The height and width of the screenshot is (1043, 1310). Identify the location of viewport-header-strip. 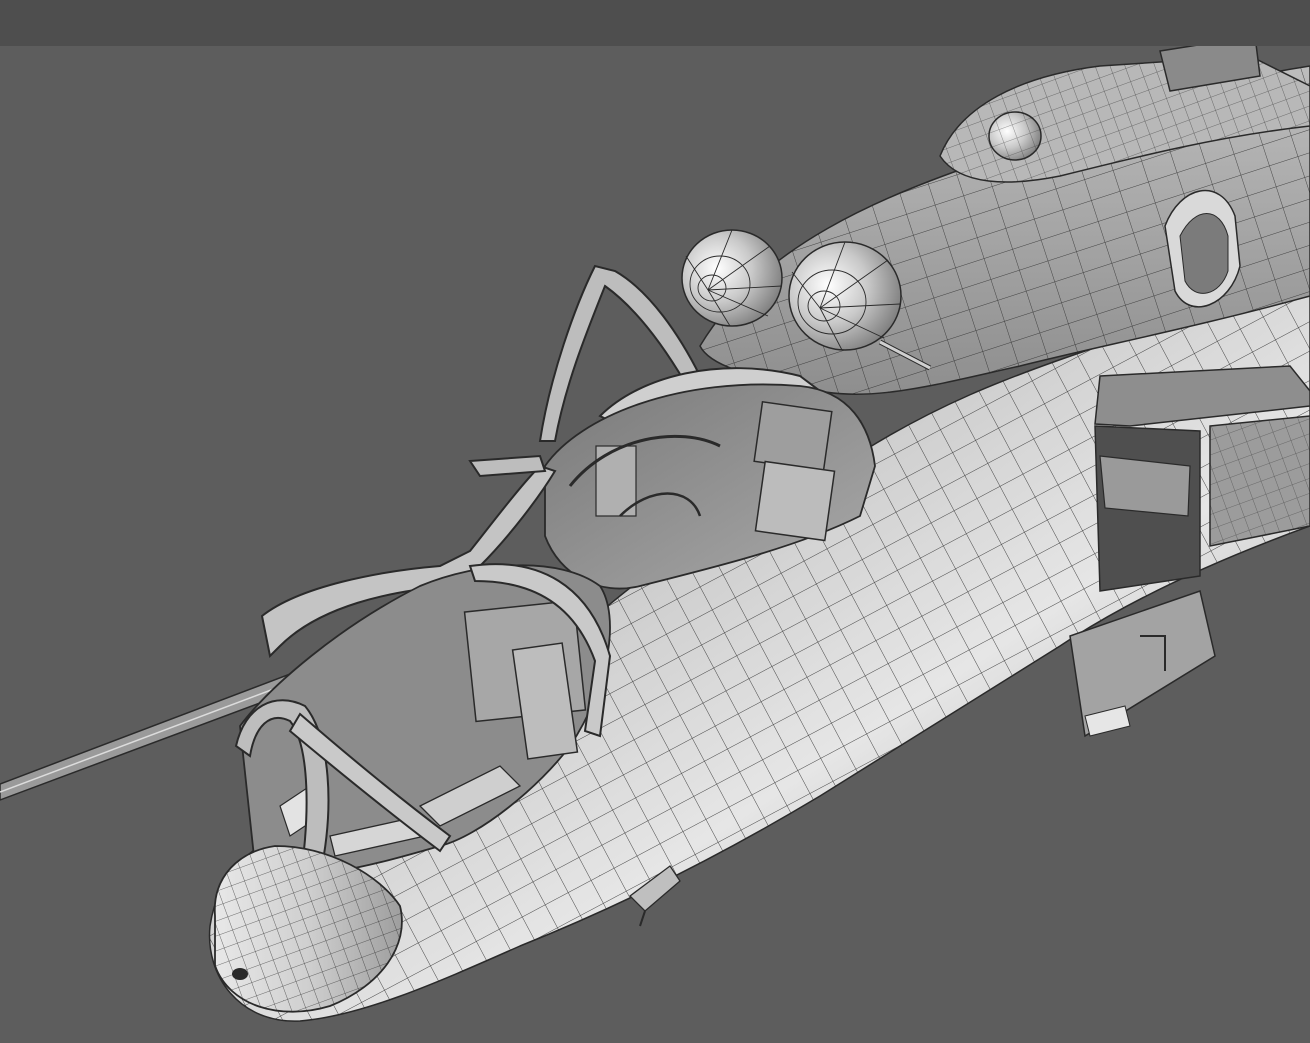
(655, 23).